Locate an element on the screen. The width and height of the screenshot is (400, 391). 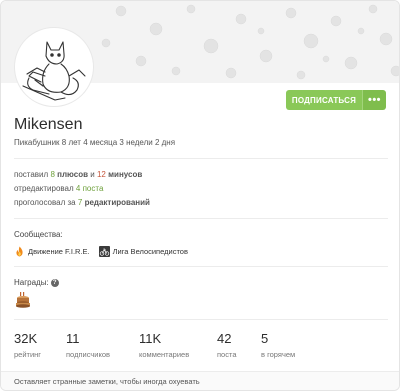
votes-count: 7 is located at coordinates (80, 202).